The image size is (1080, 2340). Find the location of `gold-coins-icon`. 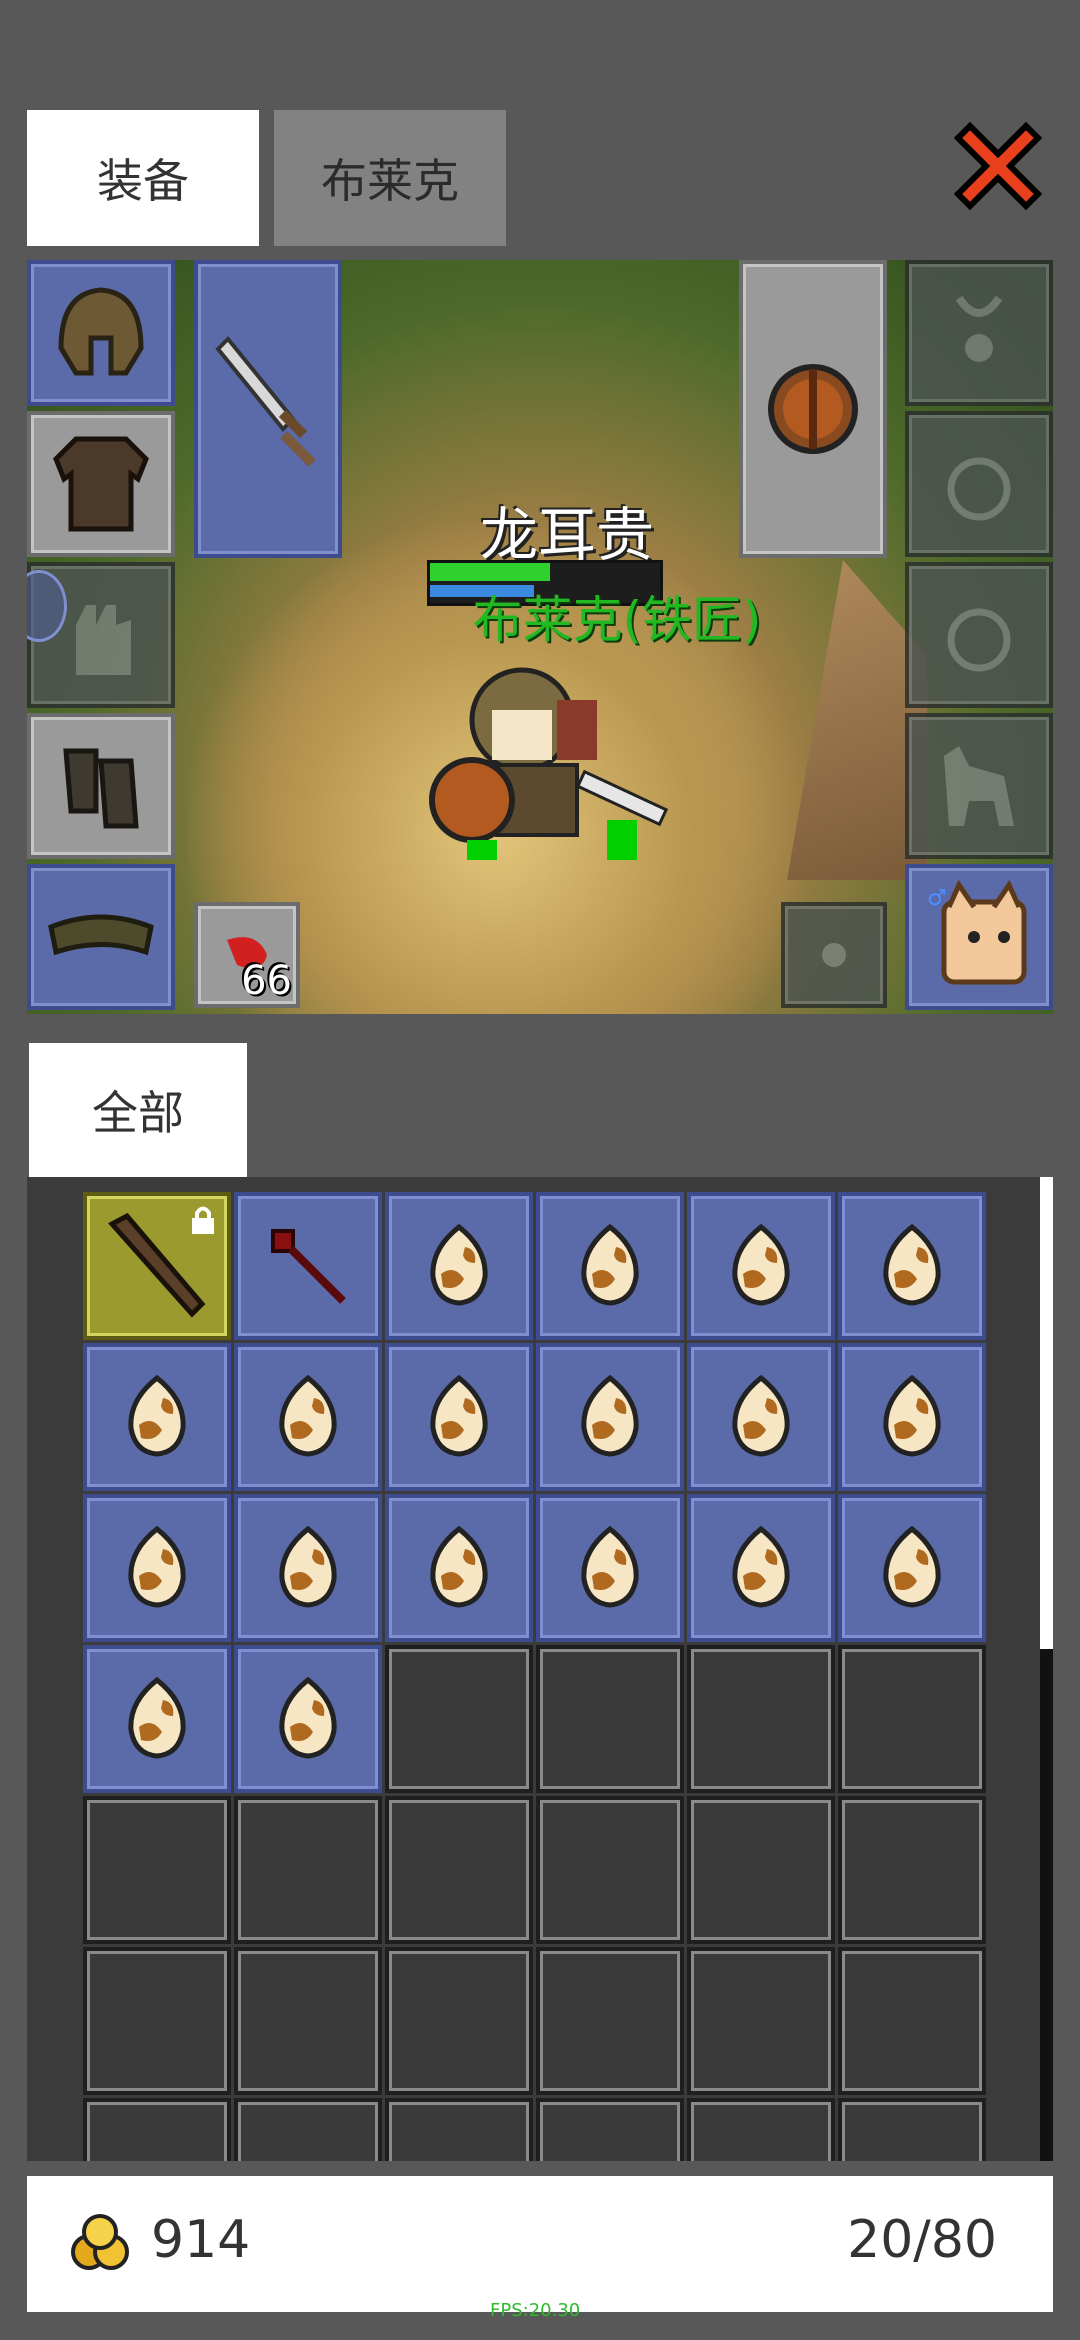

gold-coins-icon is located at coordinates (100, 2242).